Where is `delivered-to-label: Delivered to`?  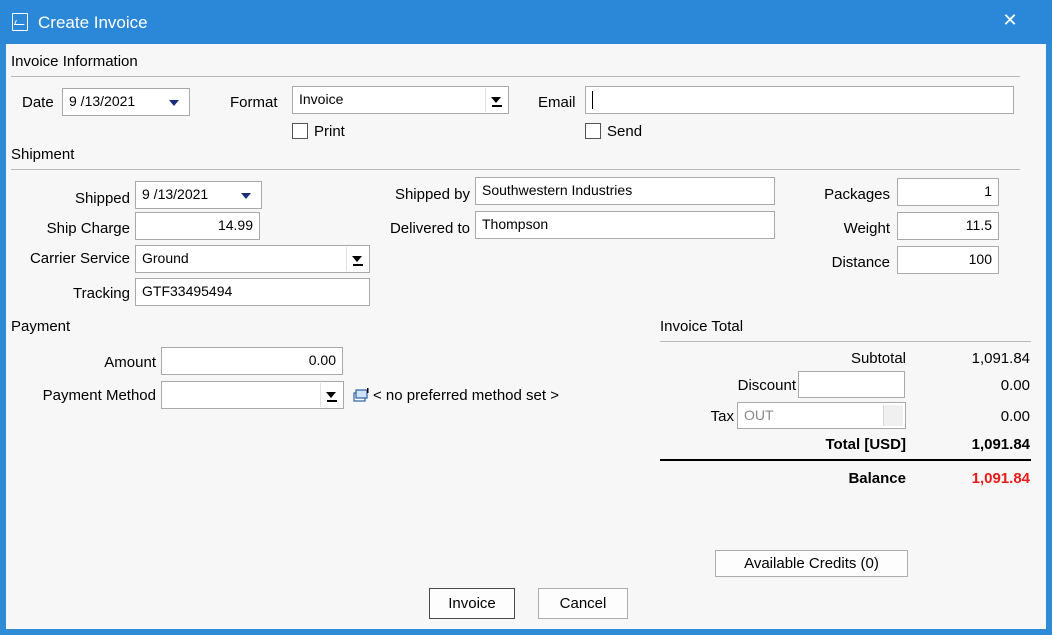 delivered-to-label: Delivered to is located at coordinates (429, 228).